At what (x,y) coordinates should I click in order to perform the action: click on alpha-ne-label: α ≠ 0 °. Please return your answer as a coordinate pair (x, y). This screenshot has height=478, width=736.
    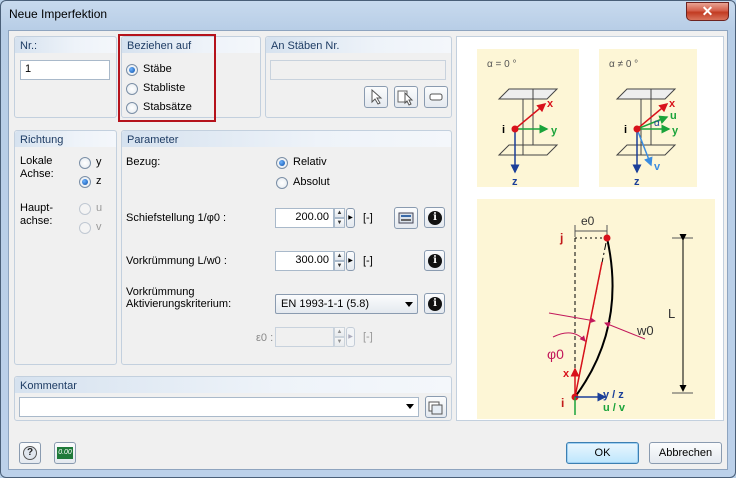
    Looking at the image, I should click on (623, 64).